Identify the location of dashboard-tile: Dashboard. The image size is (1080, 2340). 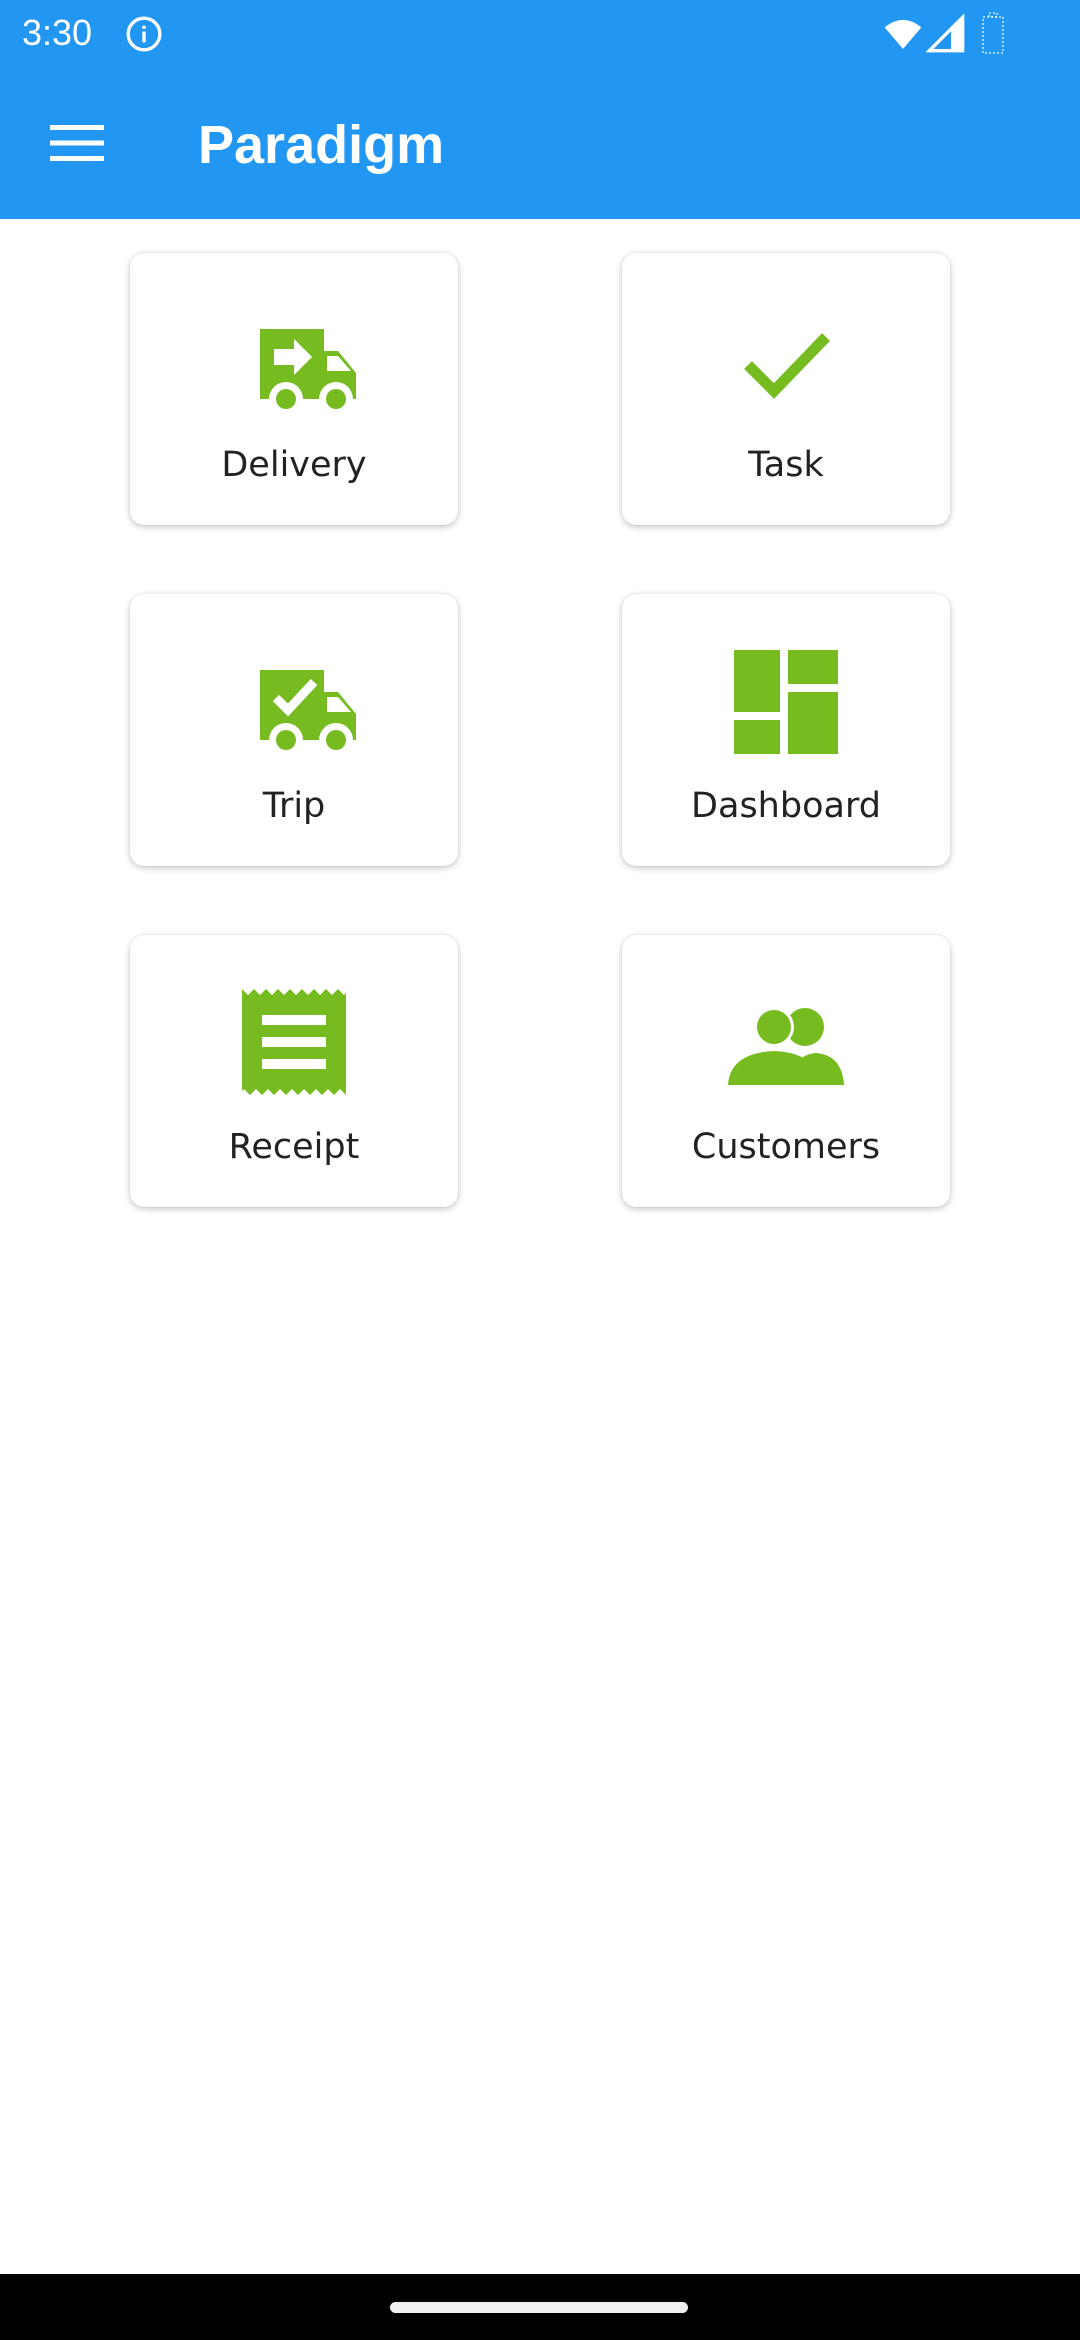
(786, 730).